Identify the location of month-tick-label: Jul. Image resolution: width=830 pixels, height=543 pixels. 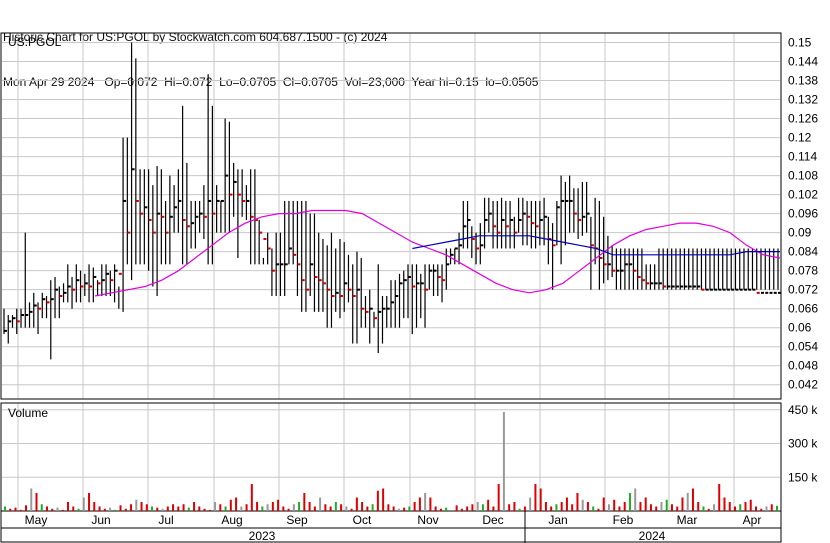
(165, 520).